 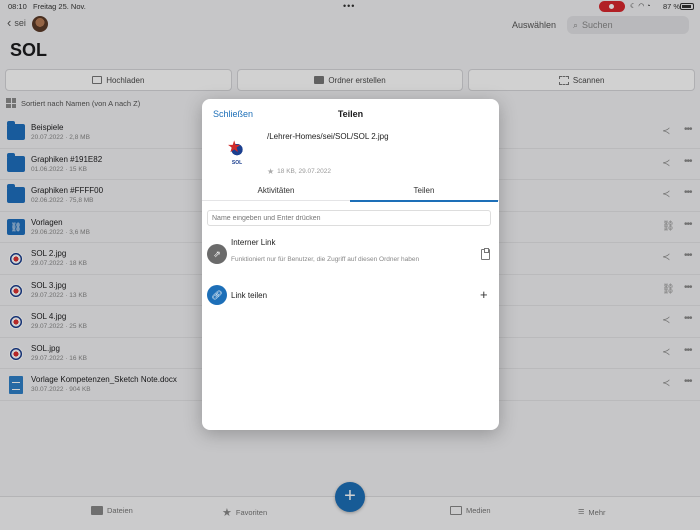 What do you see at coordinates (304, 171) in the screenshot?
I see `file-info-text: 18 KB, 29.07.2022` at bounding box center [304, 171].